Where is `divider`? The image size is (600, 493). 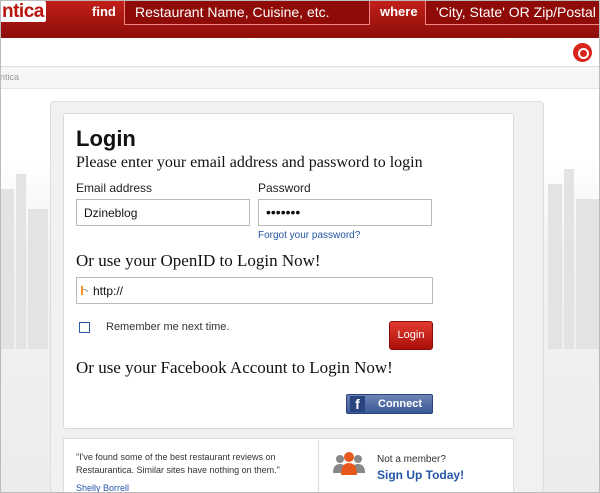
divider is located at coordinates (318, 466).